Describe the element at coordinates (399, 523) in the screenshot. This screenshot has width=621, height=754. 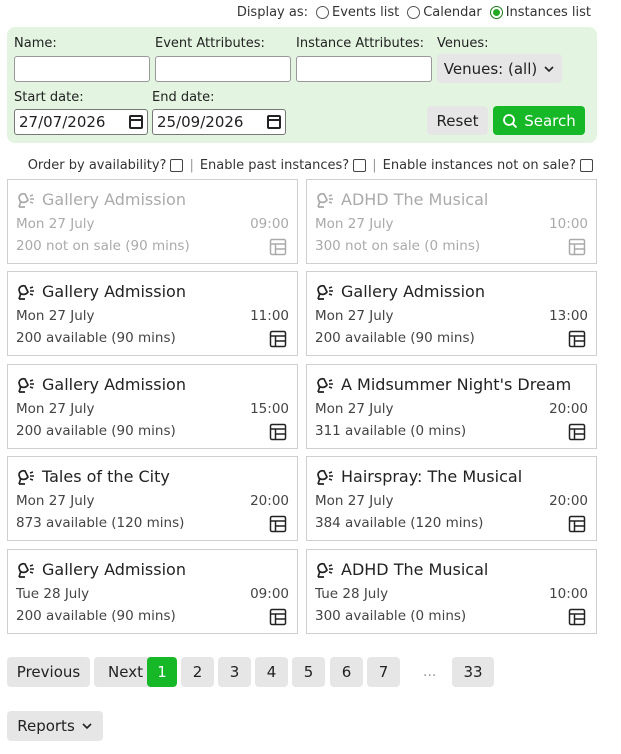
I see `instance-availability: 384 available (120 mins)` at that location.